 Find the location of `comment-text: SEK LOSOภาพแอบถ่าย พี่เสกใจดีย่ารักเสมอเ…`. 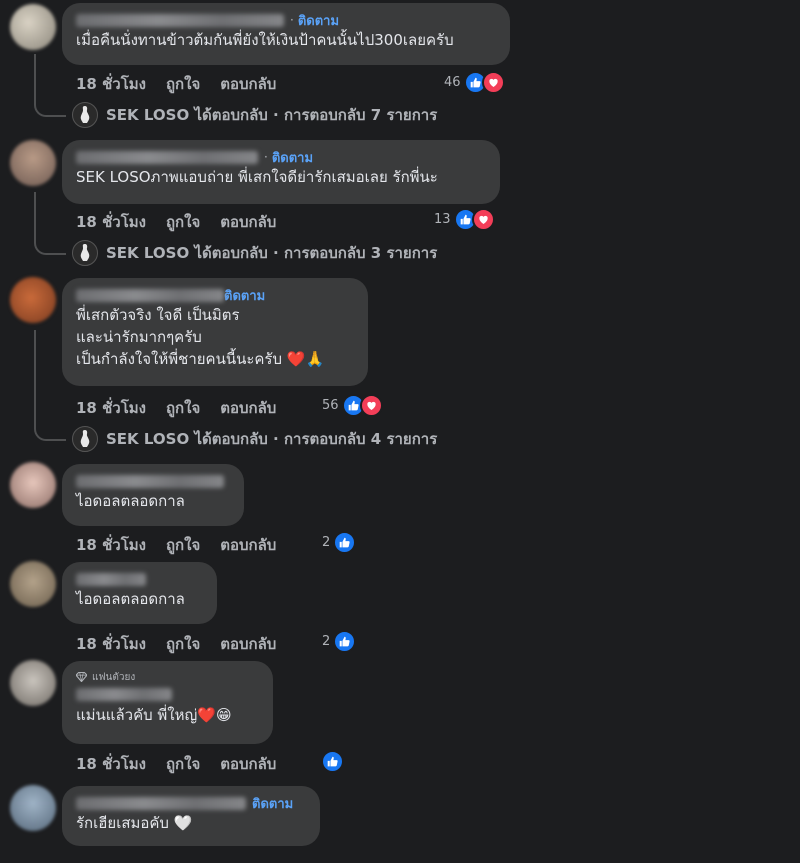

comment-text: SEK LOSOภาพแอบถ่าย พี่เสกใจดีย่ารักเสมอเ… is located at coordinates (257, 177).